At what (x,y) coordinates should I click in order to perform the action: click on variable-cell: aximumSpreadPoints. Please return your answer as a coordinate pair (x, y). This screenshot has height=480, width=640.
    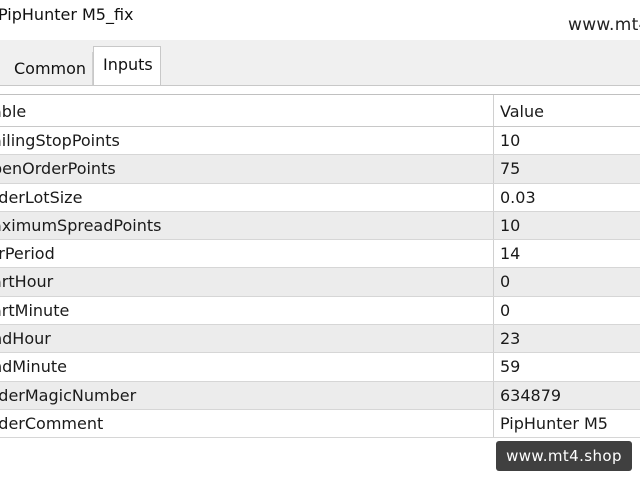
    Looking at the image, I should click on (247, 225).